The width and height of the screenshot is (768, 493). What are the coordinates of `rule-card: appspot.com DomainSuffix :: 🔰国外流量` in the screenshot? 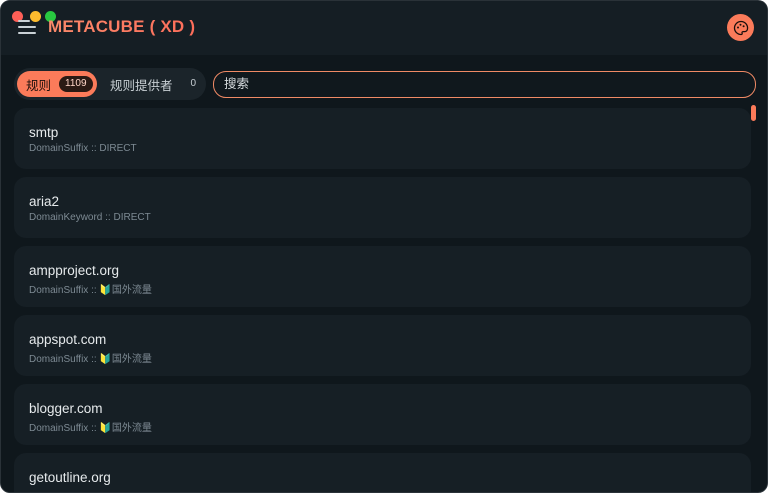 It's located at (382, 345).